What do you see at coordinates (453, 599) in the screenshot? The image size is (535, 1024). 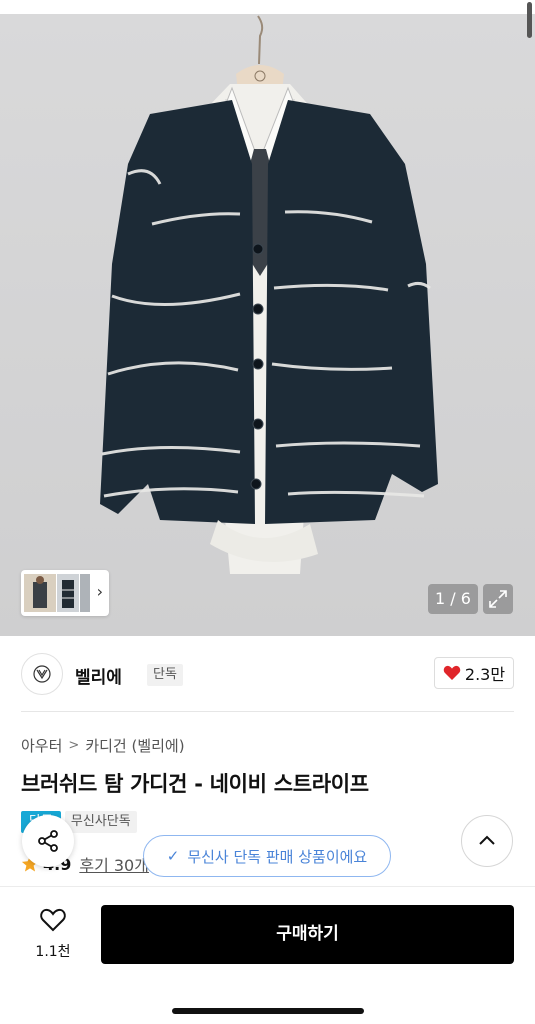 I see `image-counter: 1 / 6` at bounding box center [453, 599].